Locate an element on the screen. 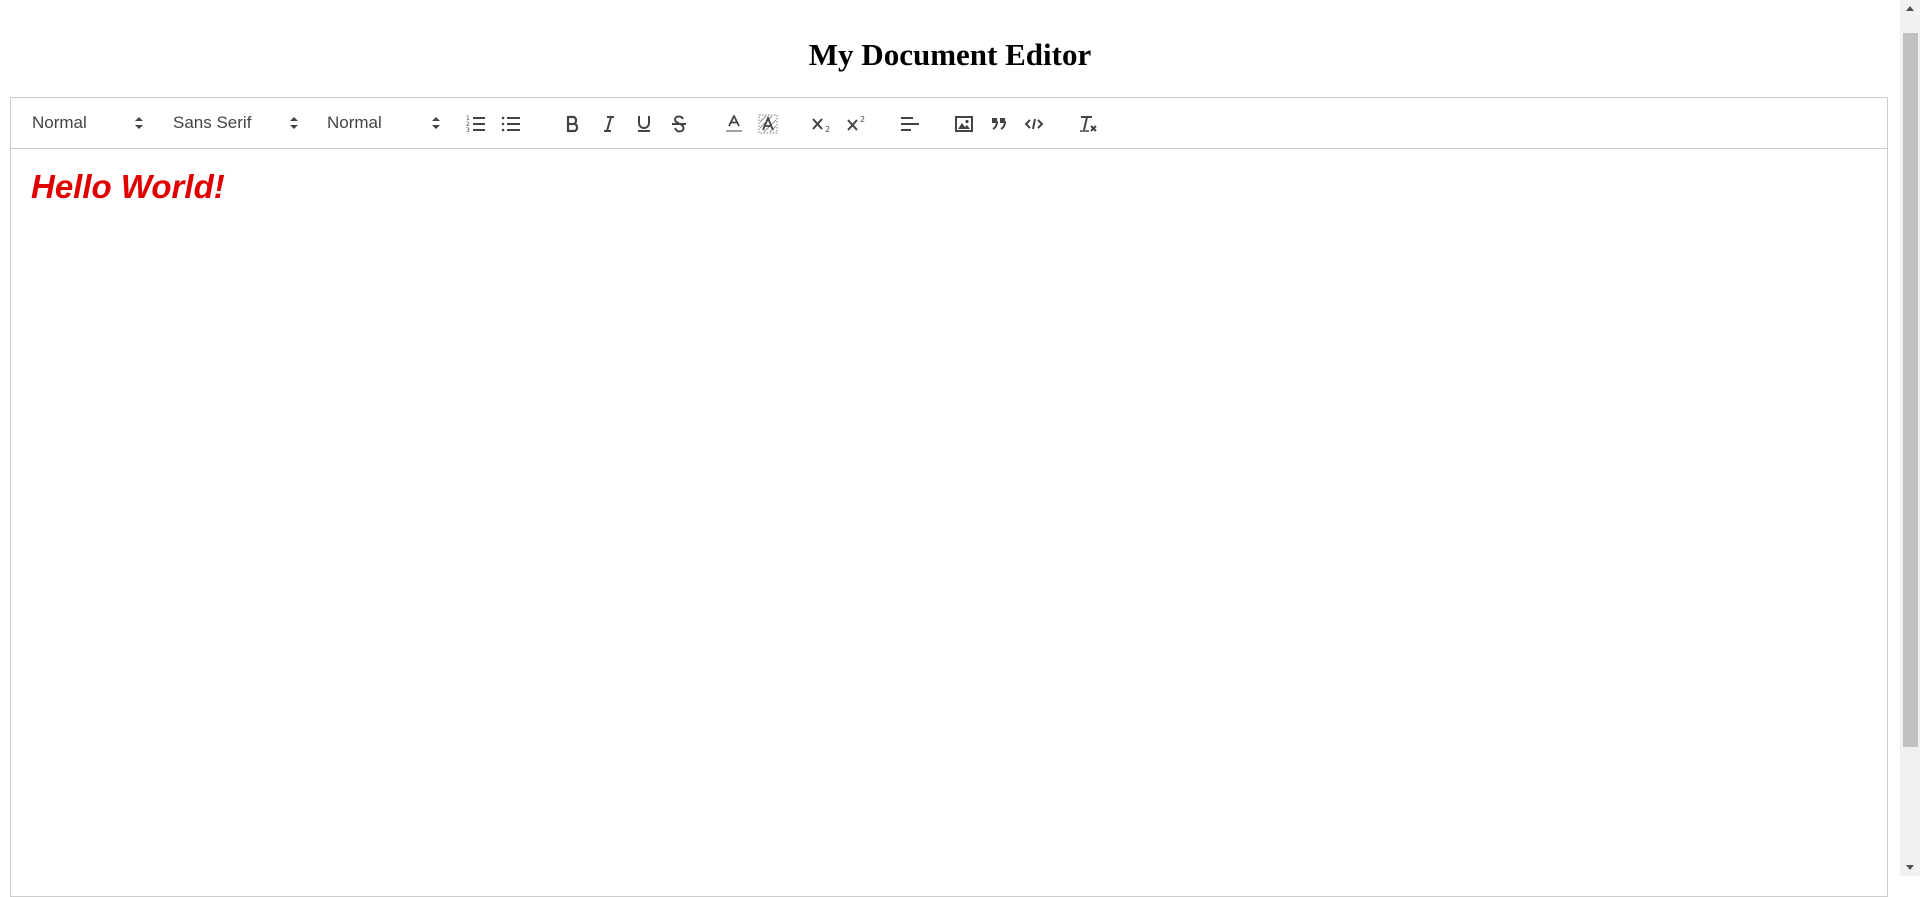  text-color-icon is located at coordinates (734, 123).